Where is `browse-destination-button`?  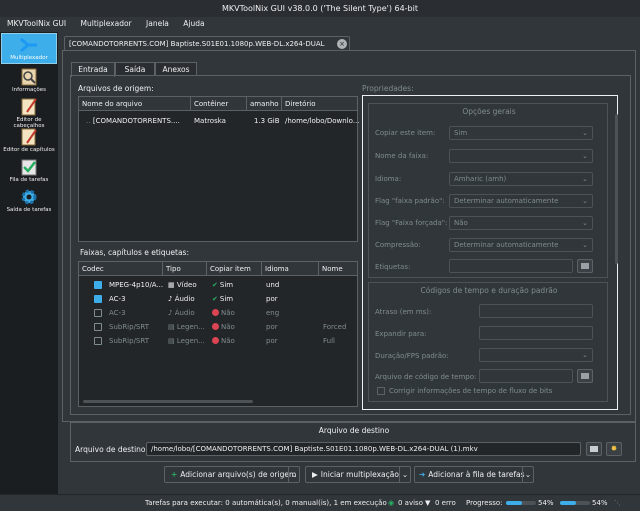 browse-destination-button is located at coordinates (594, 449).